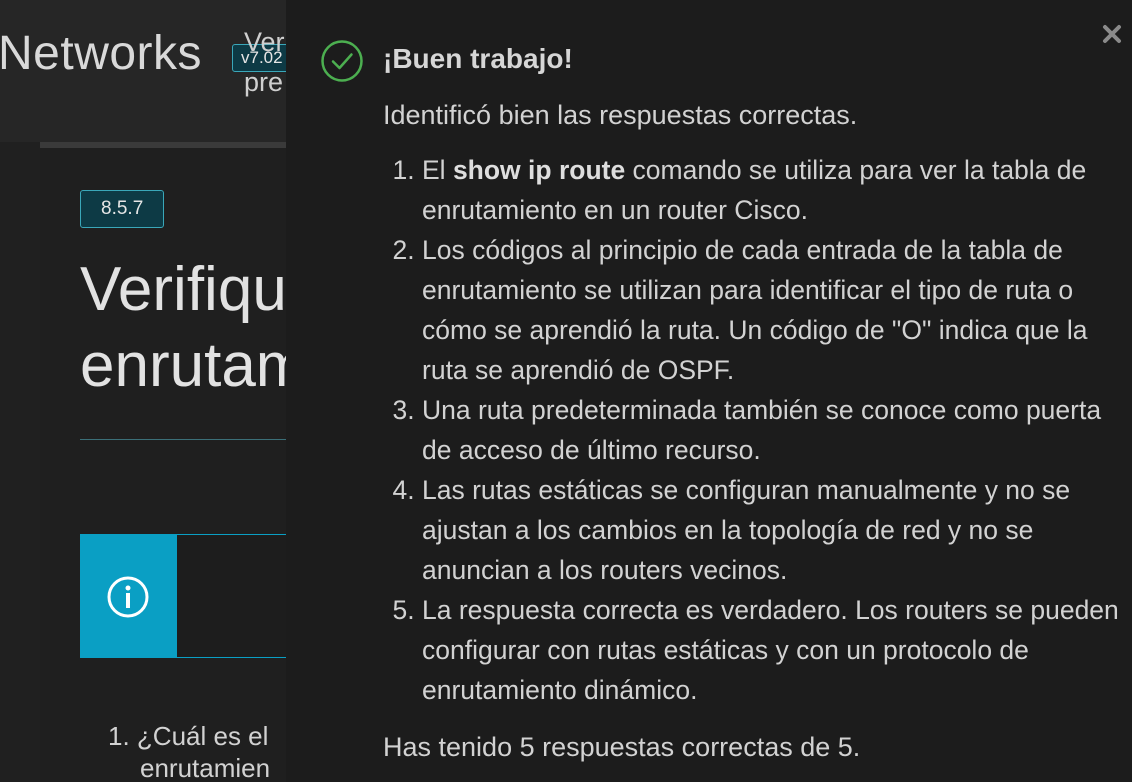 This screenshot has width=1132, height=782. What do you see at coordinates (205, 767) in the screenshot?
I see `question-text-continued: enrutamien` at bounding box center [205, 767].